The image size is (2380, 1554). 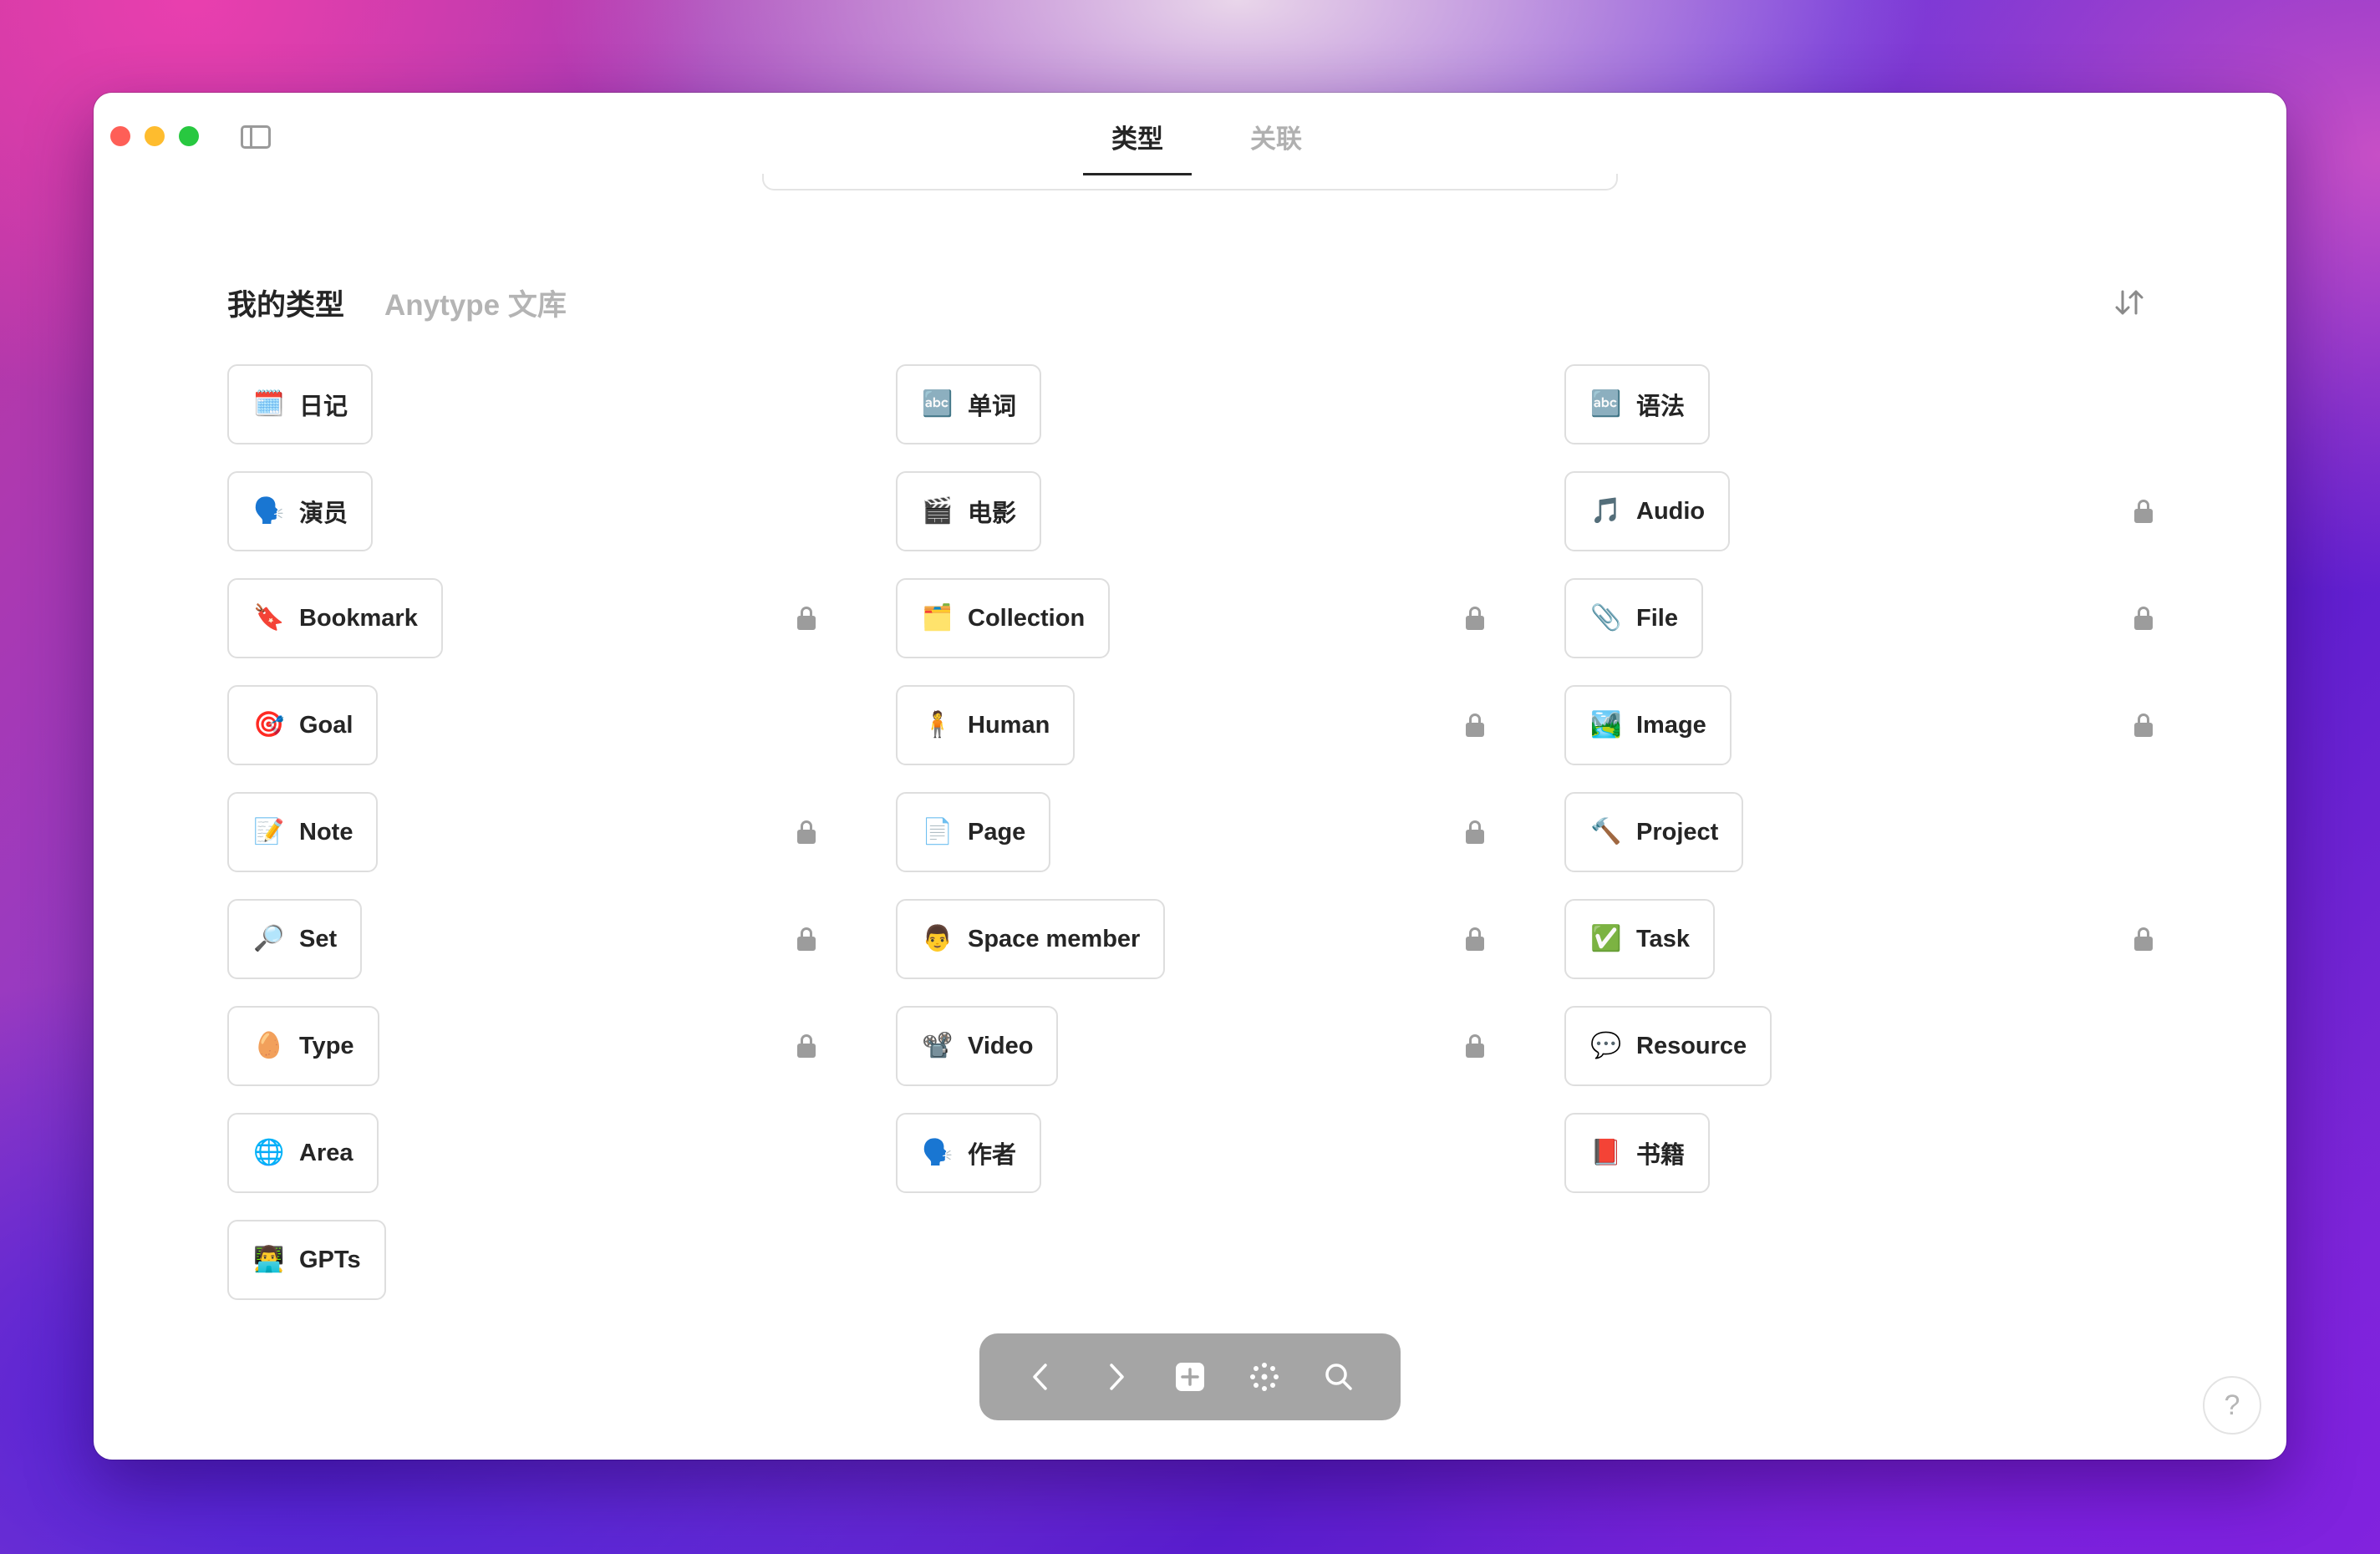 What do you see at coordinates (532, 1046) in the screenshot?
I see `type-item: 🥚 Type` at bounding box center [532, 1046].